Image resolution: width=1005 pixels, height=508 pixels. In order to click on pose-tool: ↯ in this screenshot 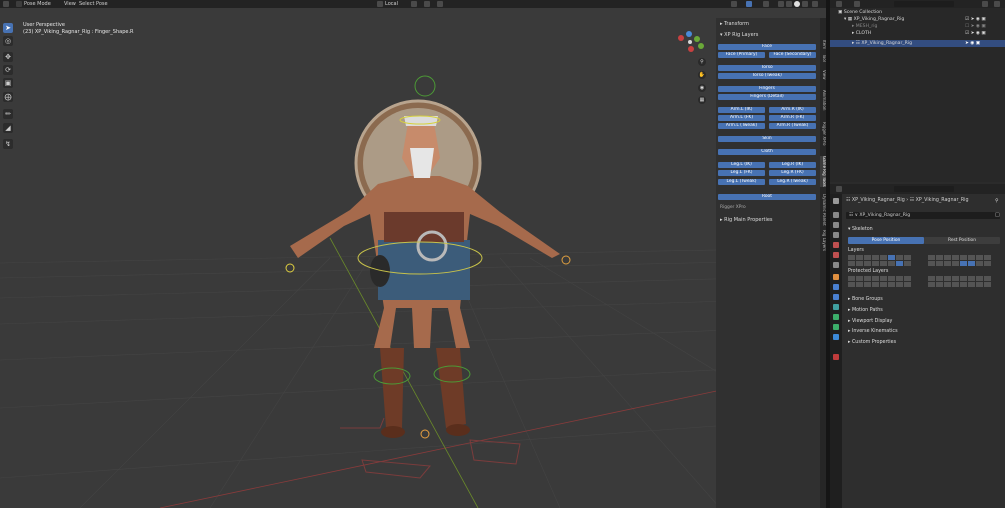, I will do `click(8, 144)`.